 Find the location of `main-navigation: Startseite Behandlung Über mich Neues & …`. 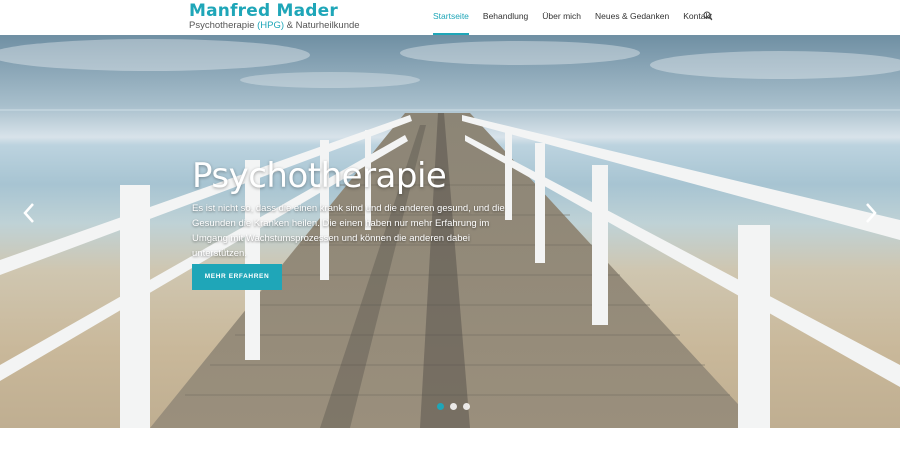

main-navigation: Startseite Behandlung Über mich Neues & … is located at coordinates (579, 17).